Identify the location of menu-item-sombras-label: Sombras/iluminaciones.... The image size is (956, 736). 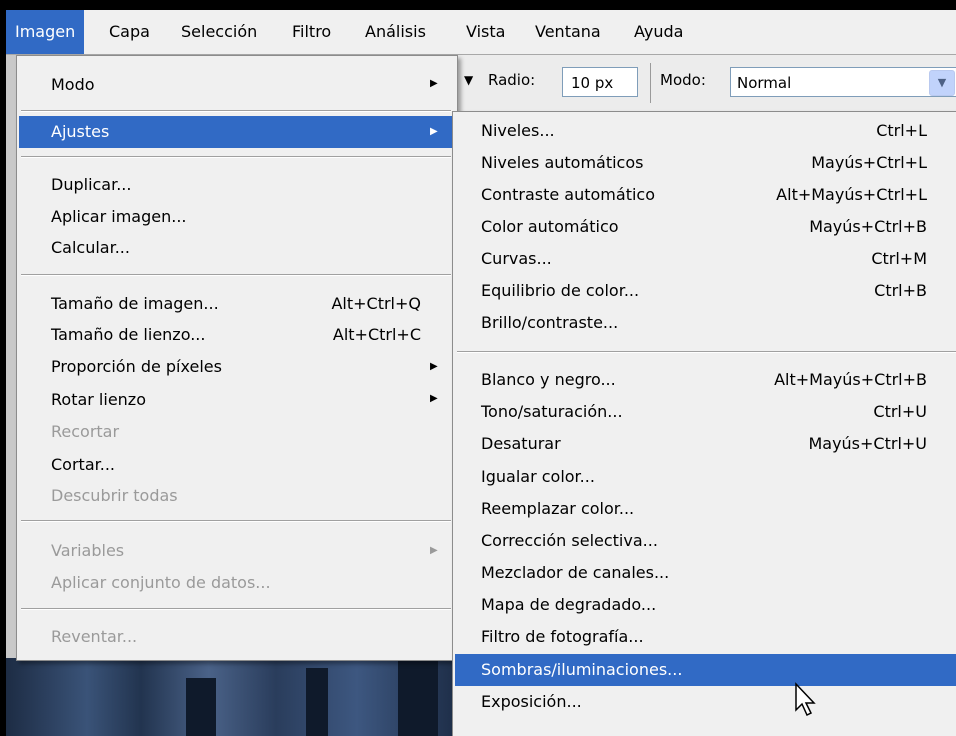
(582, 669).